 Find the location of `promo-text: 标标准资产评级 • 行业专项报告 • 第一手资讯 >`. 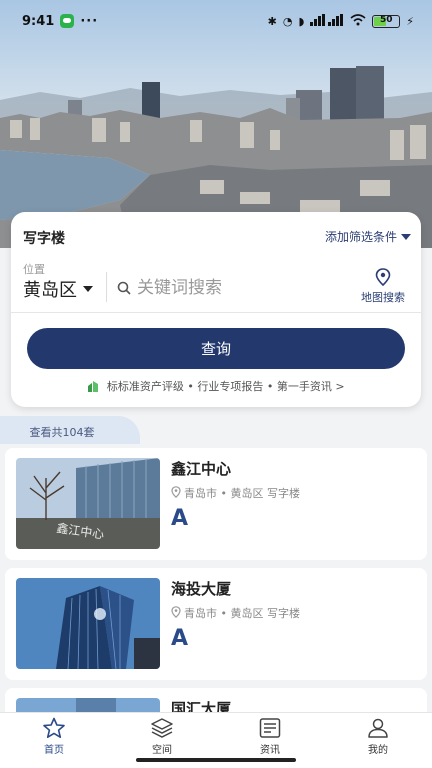

promo-text: 标标准资产评级 • 行业专项报告 • 第一手资讯 > is located at coordinates (225, 386).